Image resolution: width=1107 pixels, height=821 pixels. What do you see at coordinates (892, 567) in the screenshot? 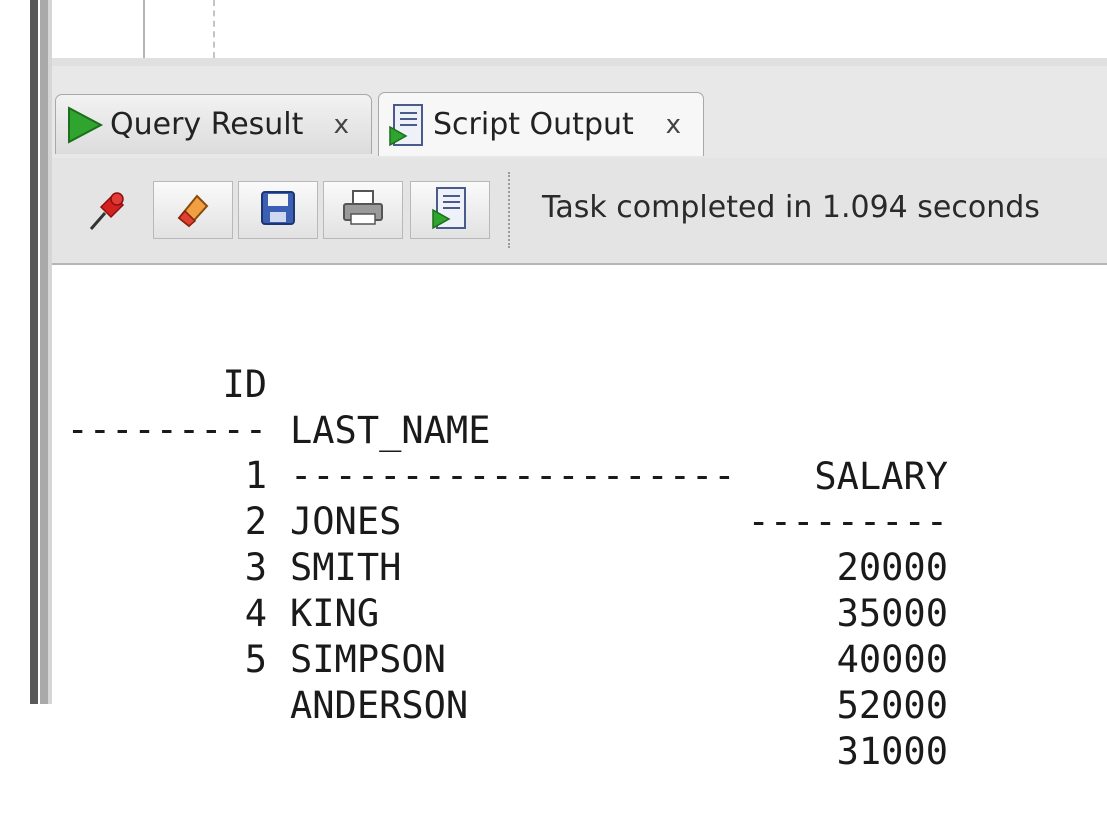
I see `cell-salary: 20000` at bounding box center [892, 567].